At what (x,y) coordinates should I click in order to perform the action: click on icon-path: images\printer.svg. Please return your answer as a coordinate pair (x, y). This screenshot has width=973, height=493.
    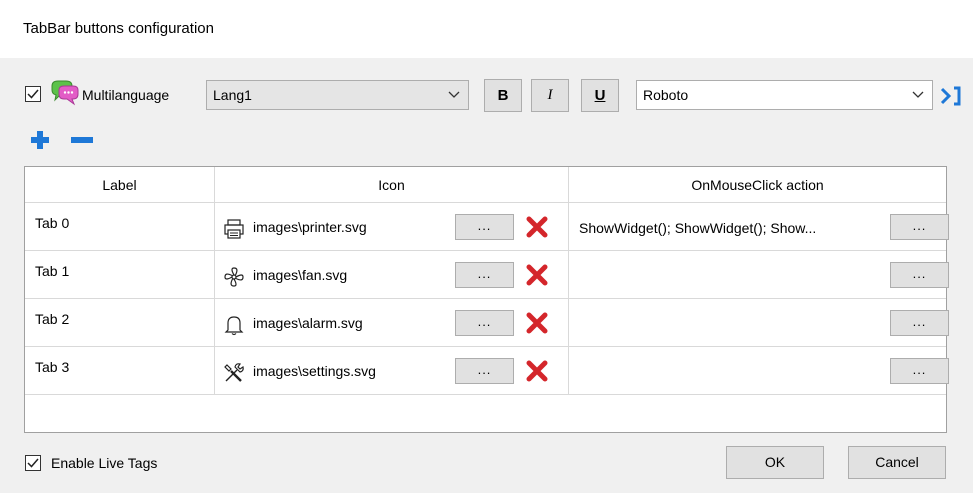
    Looking at the image, I should click on (310, 227).